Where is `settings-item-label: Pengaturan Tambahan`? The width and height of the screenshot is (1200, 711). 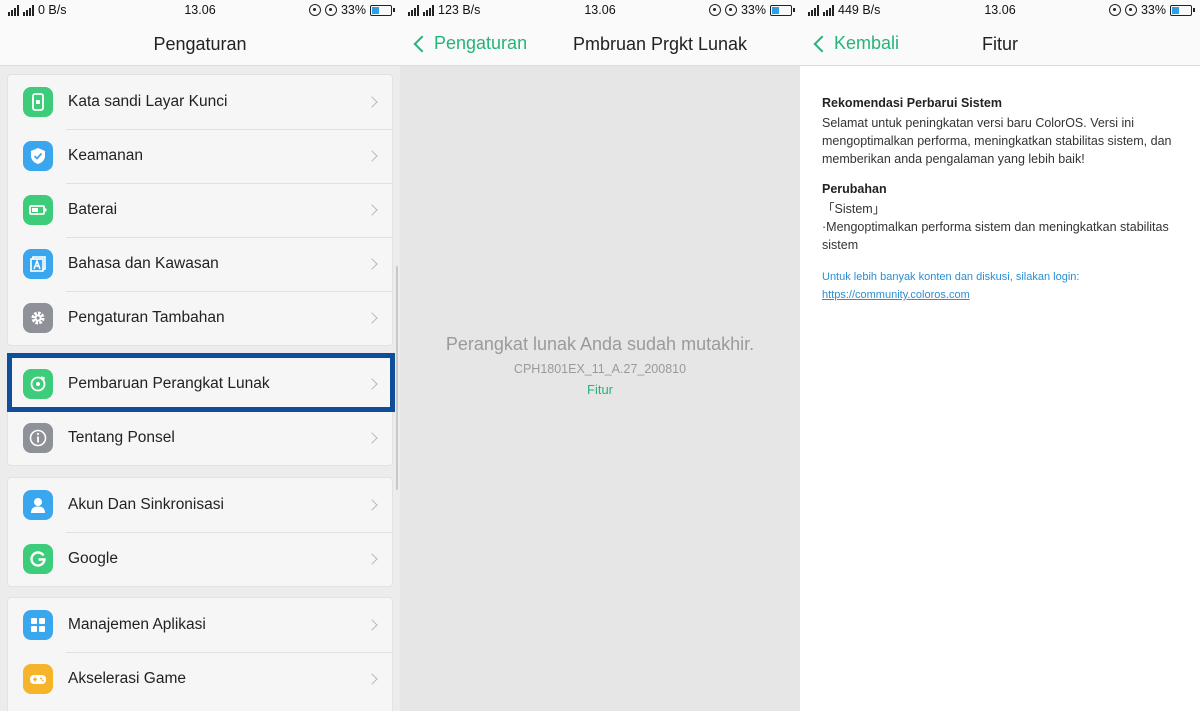 settings-item-label: Pengaturan Tambahan is located at coordinates (146, 317).